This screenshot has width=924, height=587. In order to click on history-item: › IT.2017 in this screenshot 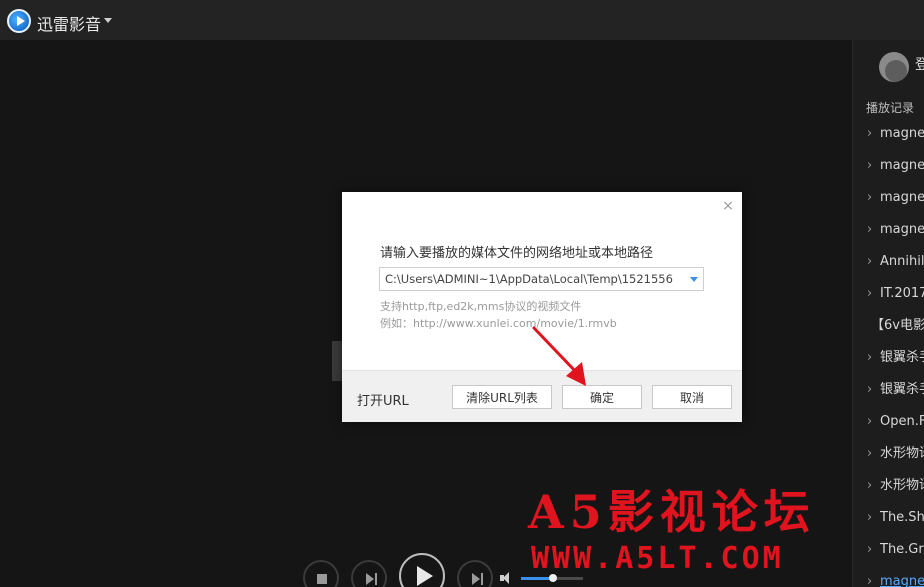, I will do `click(888, 296)`.